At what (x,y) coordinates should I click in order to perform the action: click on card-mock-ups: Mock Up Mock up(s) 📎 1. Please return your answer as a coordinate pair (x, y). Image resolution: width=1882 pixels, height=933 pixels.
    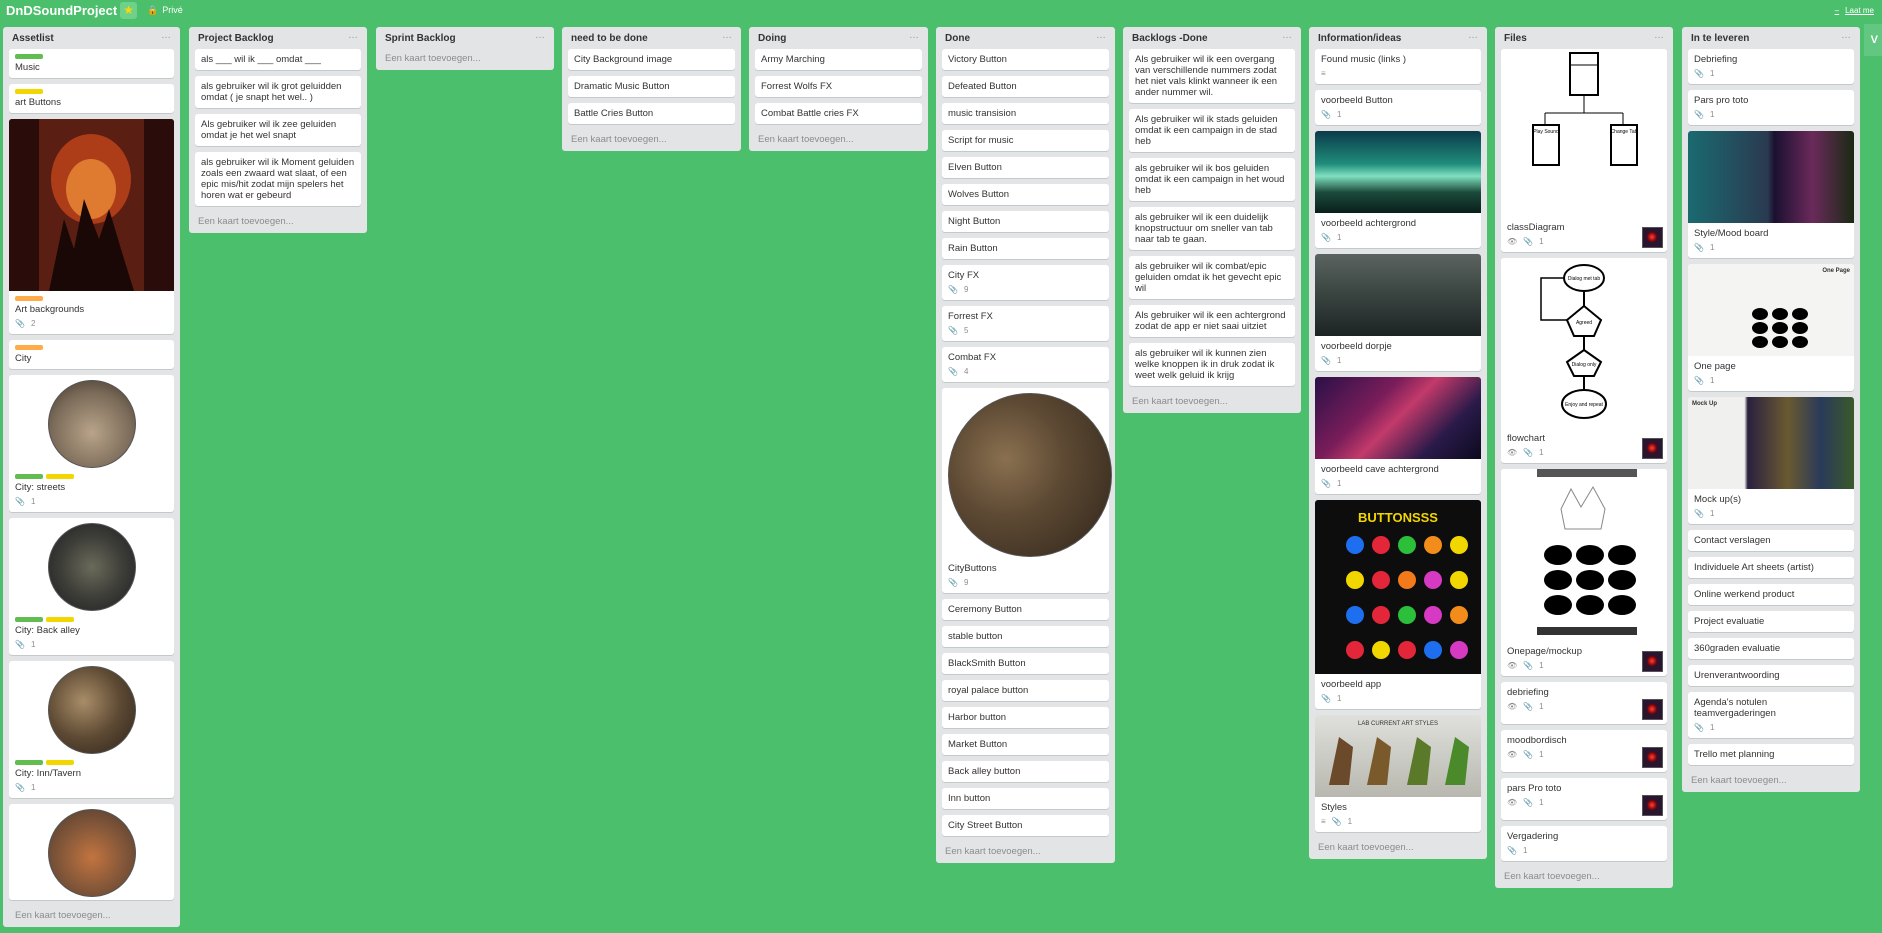
    Looking at the image, I should click on (1771, 460).